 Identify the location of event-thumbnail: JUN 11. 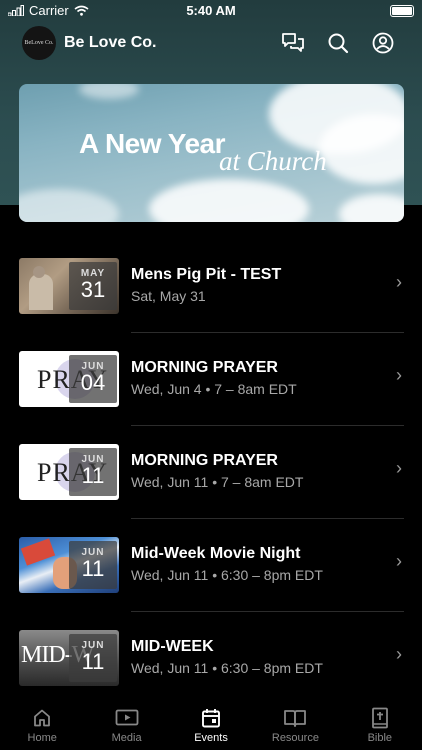
(69, 565).